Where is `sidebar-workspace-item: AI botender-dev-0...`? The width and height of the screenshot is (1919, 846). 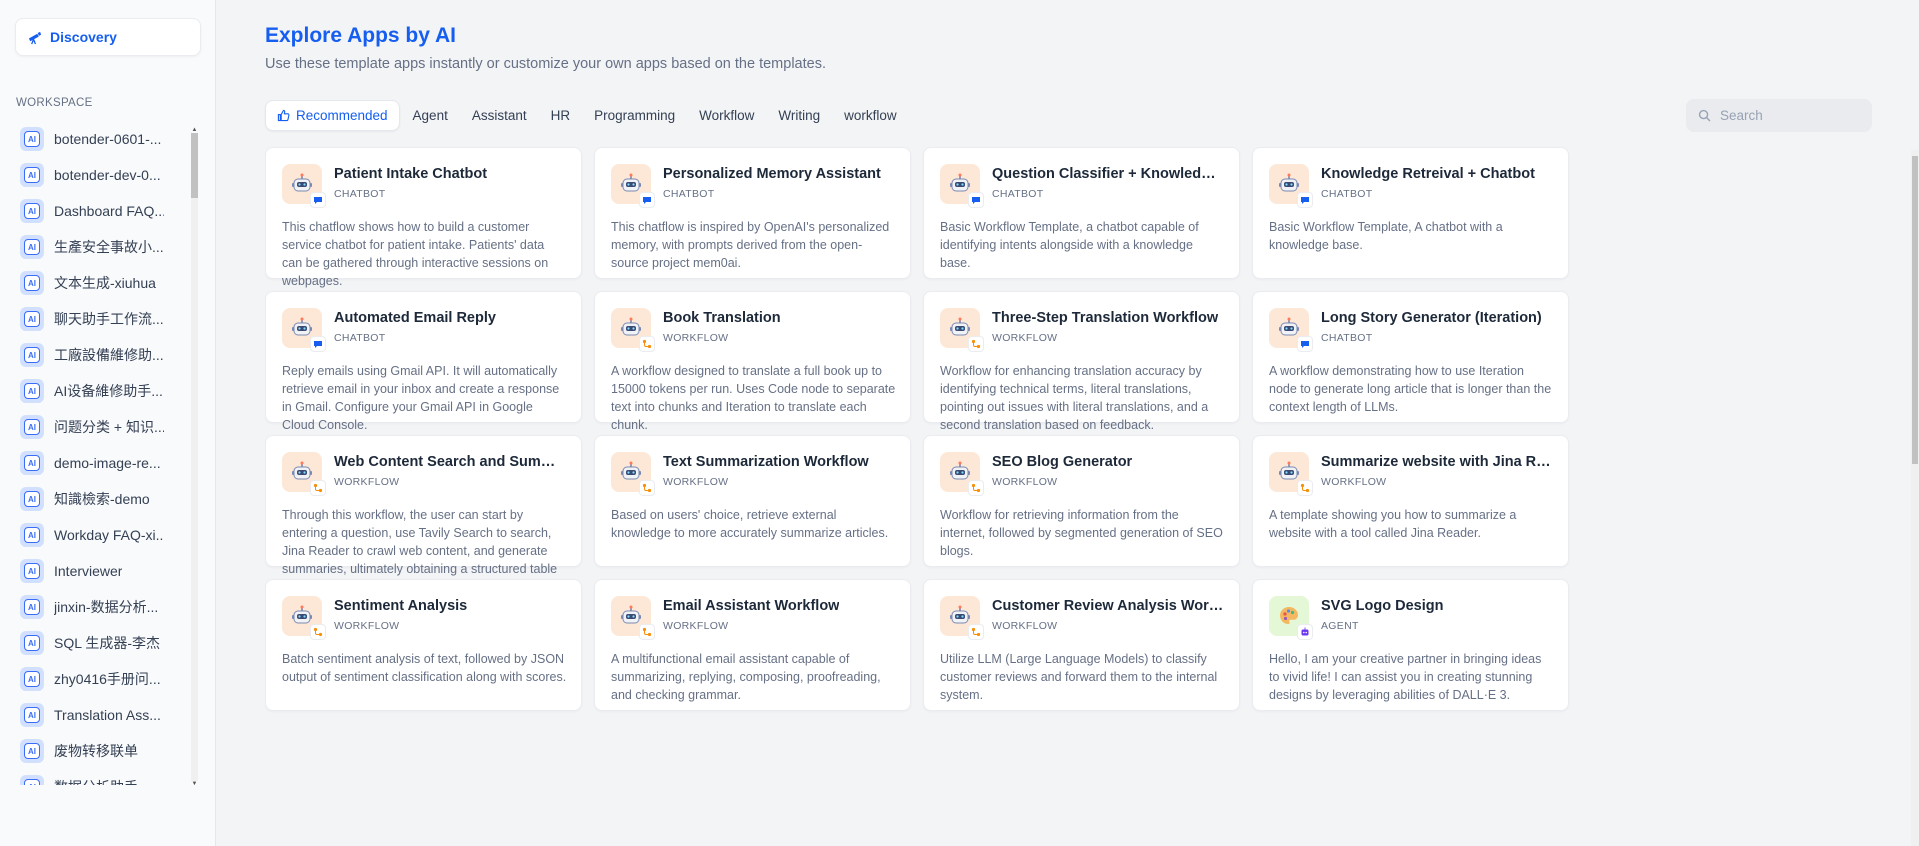 sidebar-workspace-item: AI botender-dev-0... is located at coordinates (102, 175).